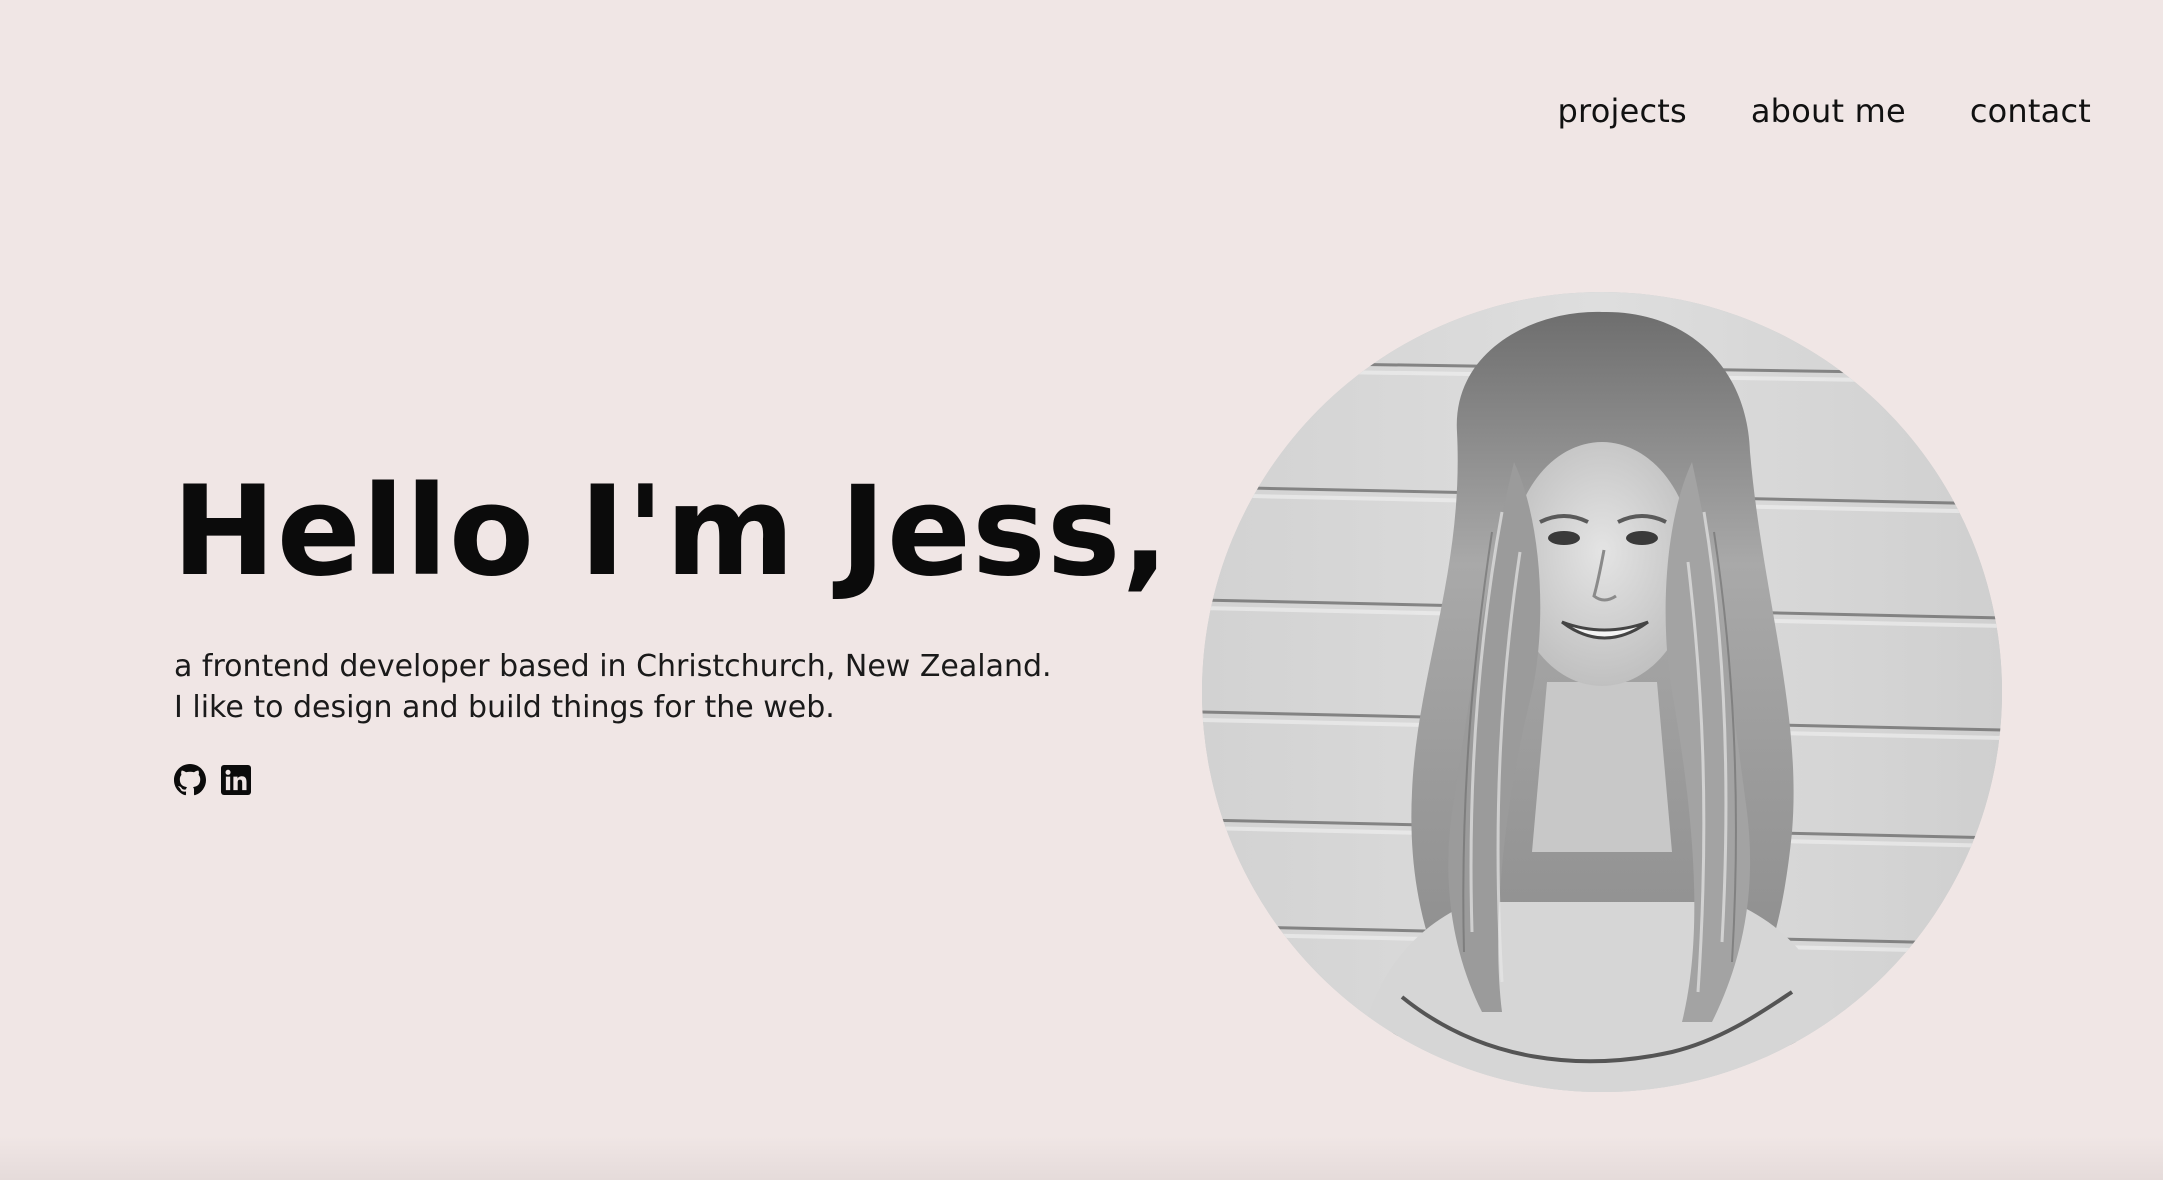 This screenshot has height=1180, width=2163. I want to click on linkedin-icon, so click(236, 780).